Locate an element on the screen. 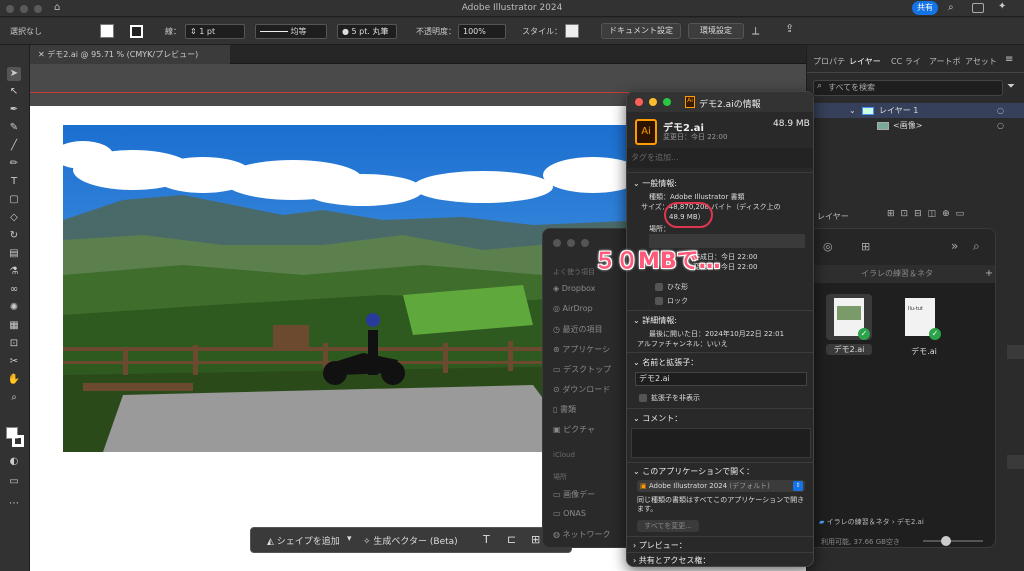 The height and width of the screenshot is (571, 1024). folder-tab: イラレの練習＆ネタ is located at coordinates (897, 274).